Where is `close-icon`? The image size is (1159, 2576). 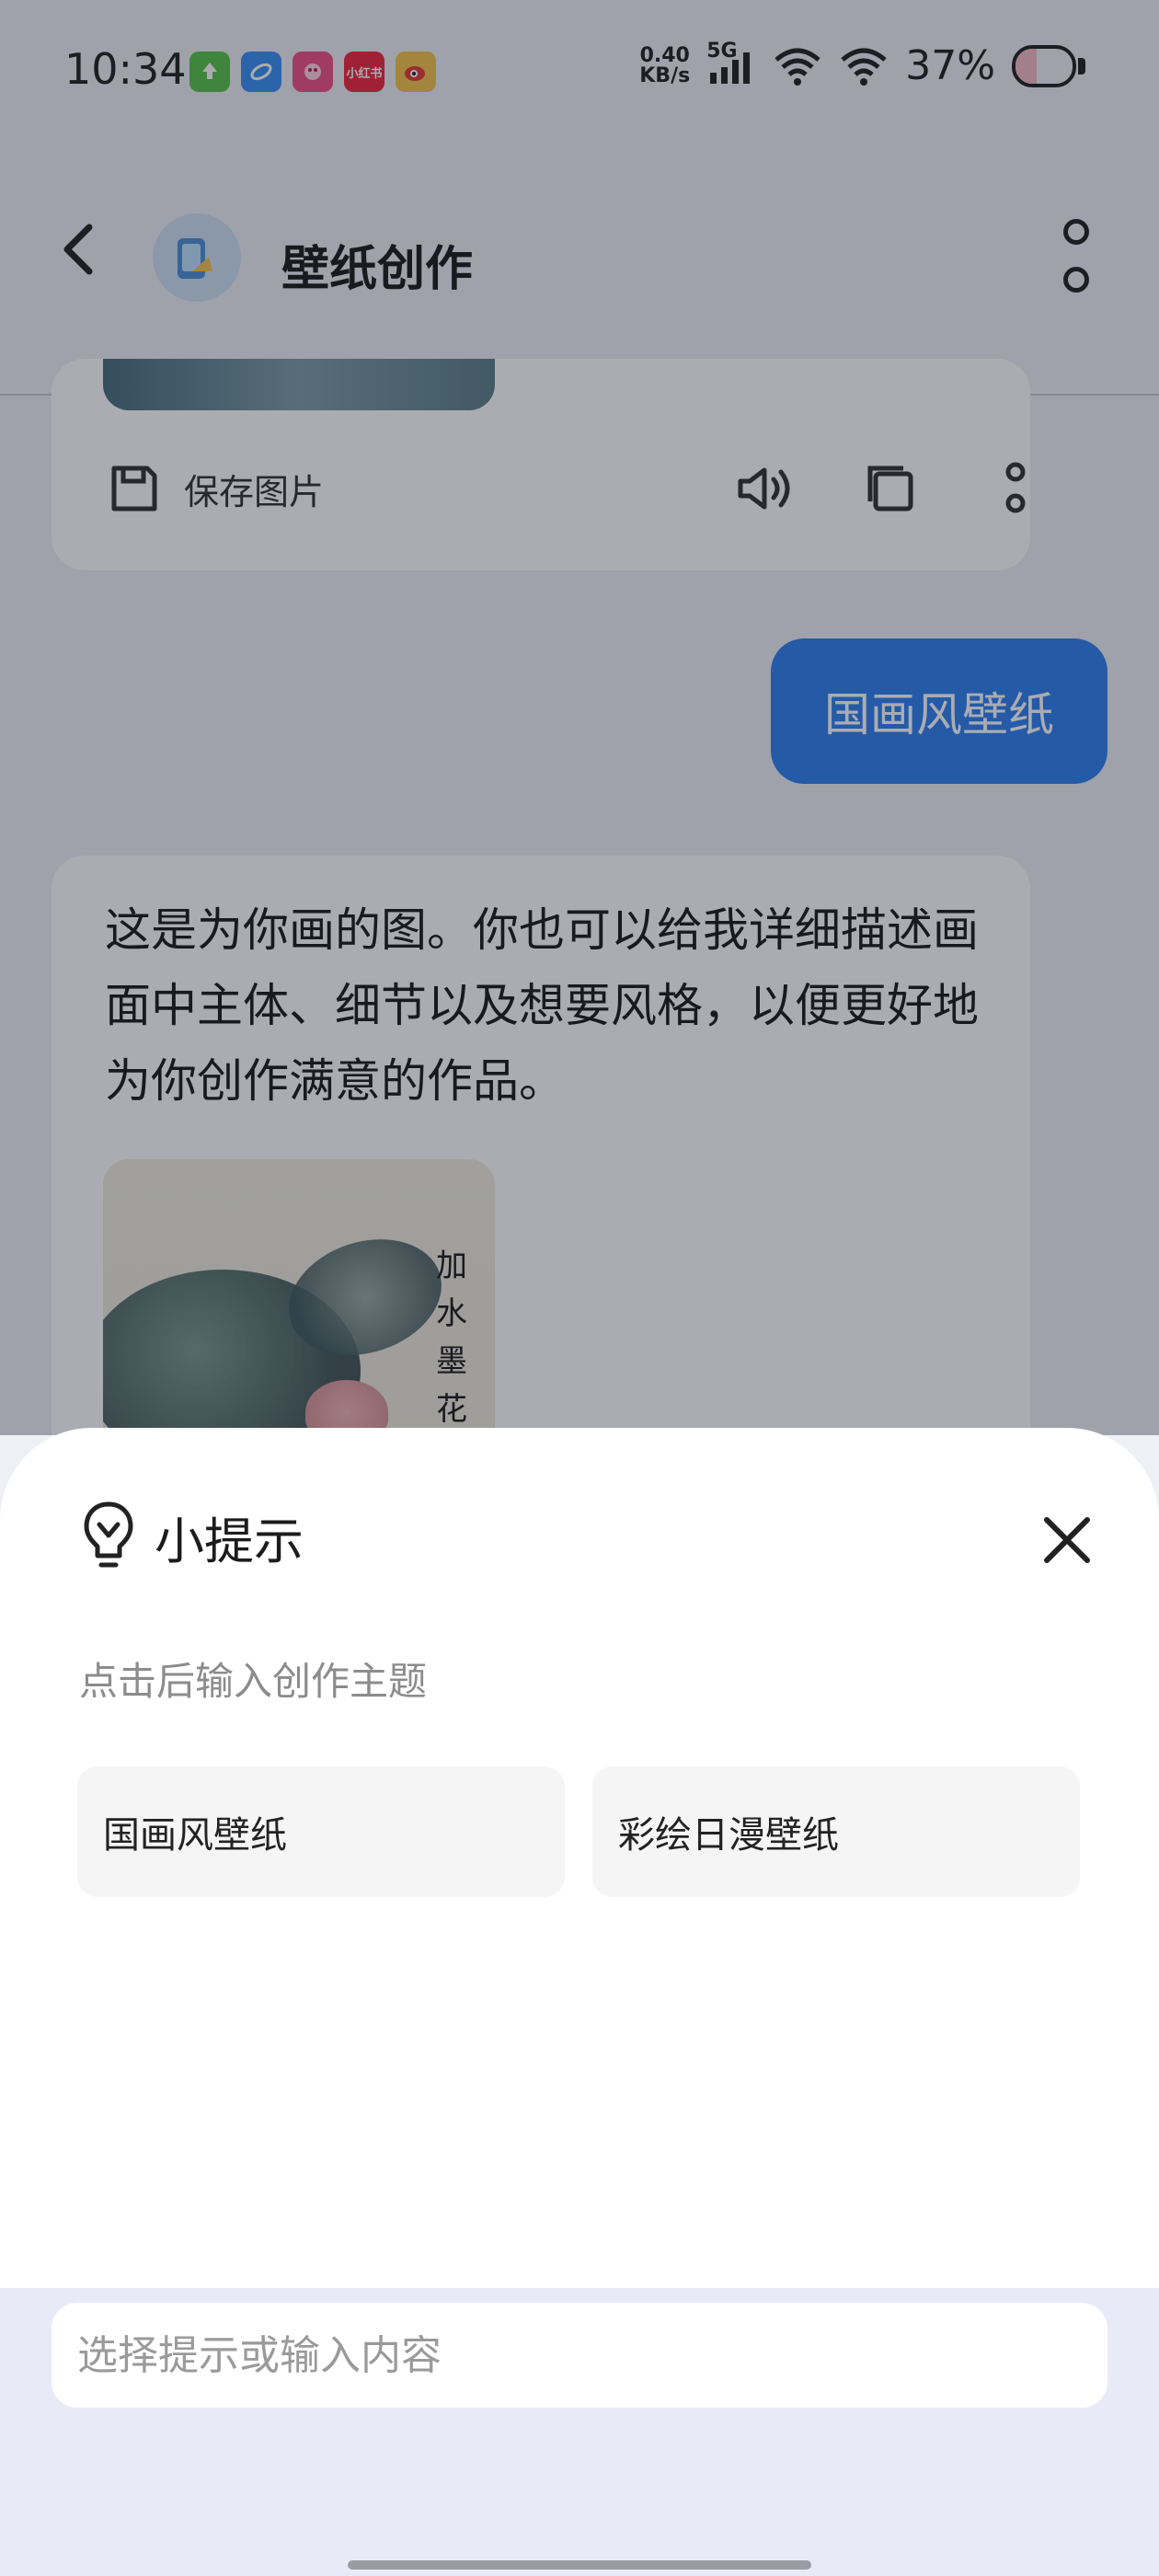 close-icon is located at coordinates (1067, 1540).